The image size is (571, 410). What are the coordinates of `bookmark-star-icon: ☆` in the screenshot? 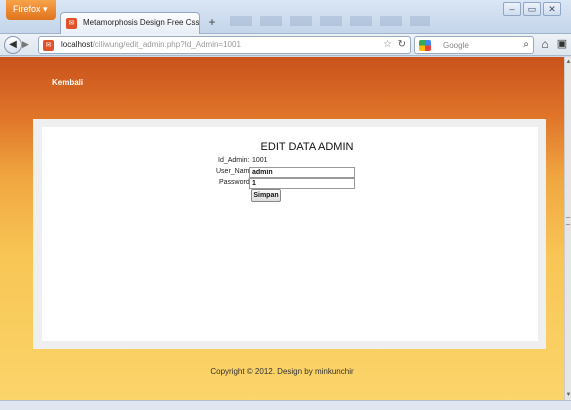 It's located at (387, 44).